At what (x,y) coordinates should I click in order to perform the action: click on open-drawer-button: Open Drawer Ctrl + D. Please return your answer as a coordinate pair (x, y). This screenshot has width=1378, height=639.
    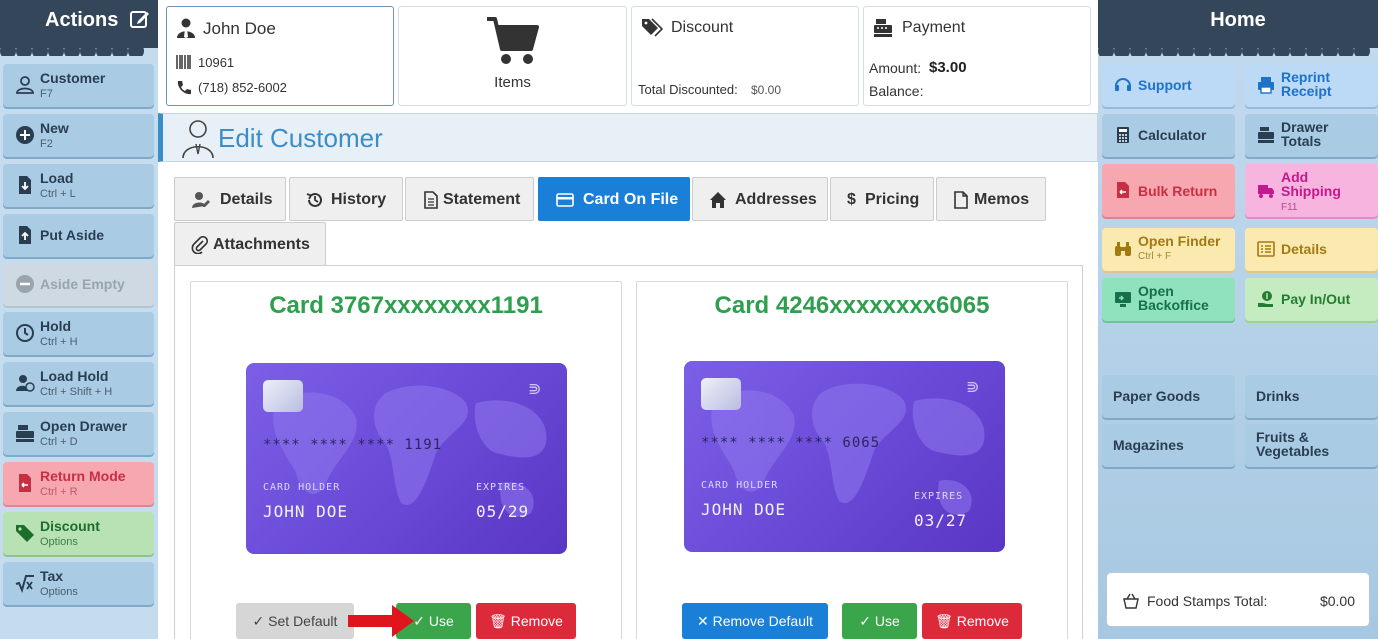
    Looking at the image, I should click on (78, 433).